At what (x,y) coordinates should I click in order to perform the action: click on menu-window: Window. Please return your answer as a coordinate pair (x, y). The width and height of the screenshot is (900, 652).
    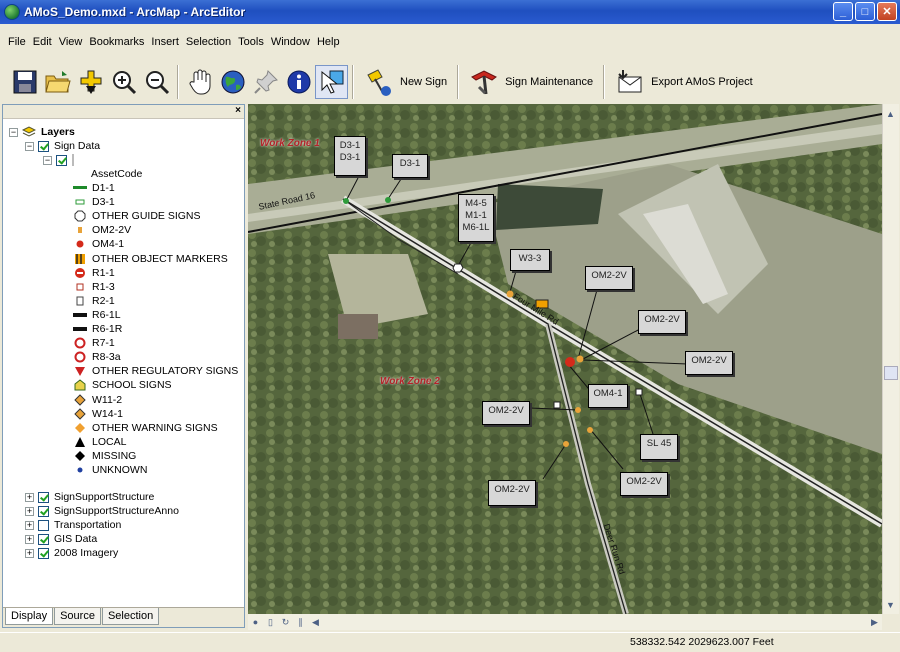
    Looking at the image, I should click on (290, 42).